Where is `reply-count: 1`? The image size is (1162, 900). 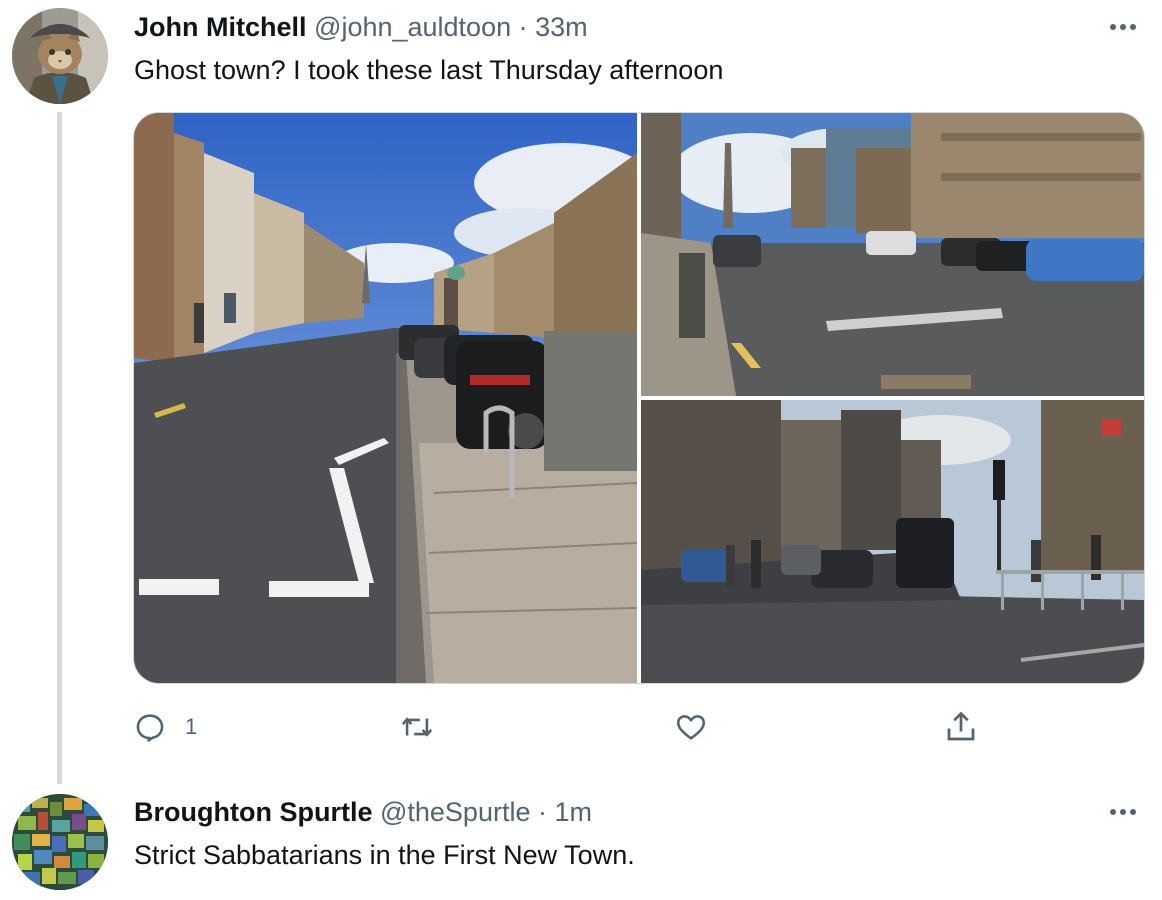 reply-count: 1 is located at coordinates (191, 726).